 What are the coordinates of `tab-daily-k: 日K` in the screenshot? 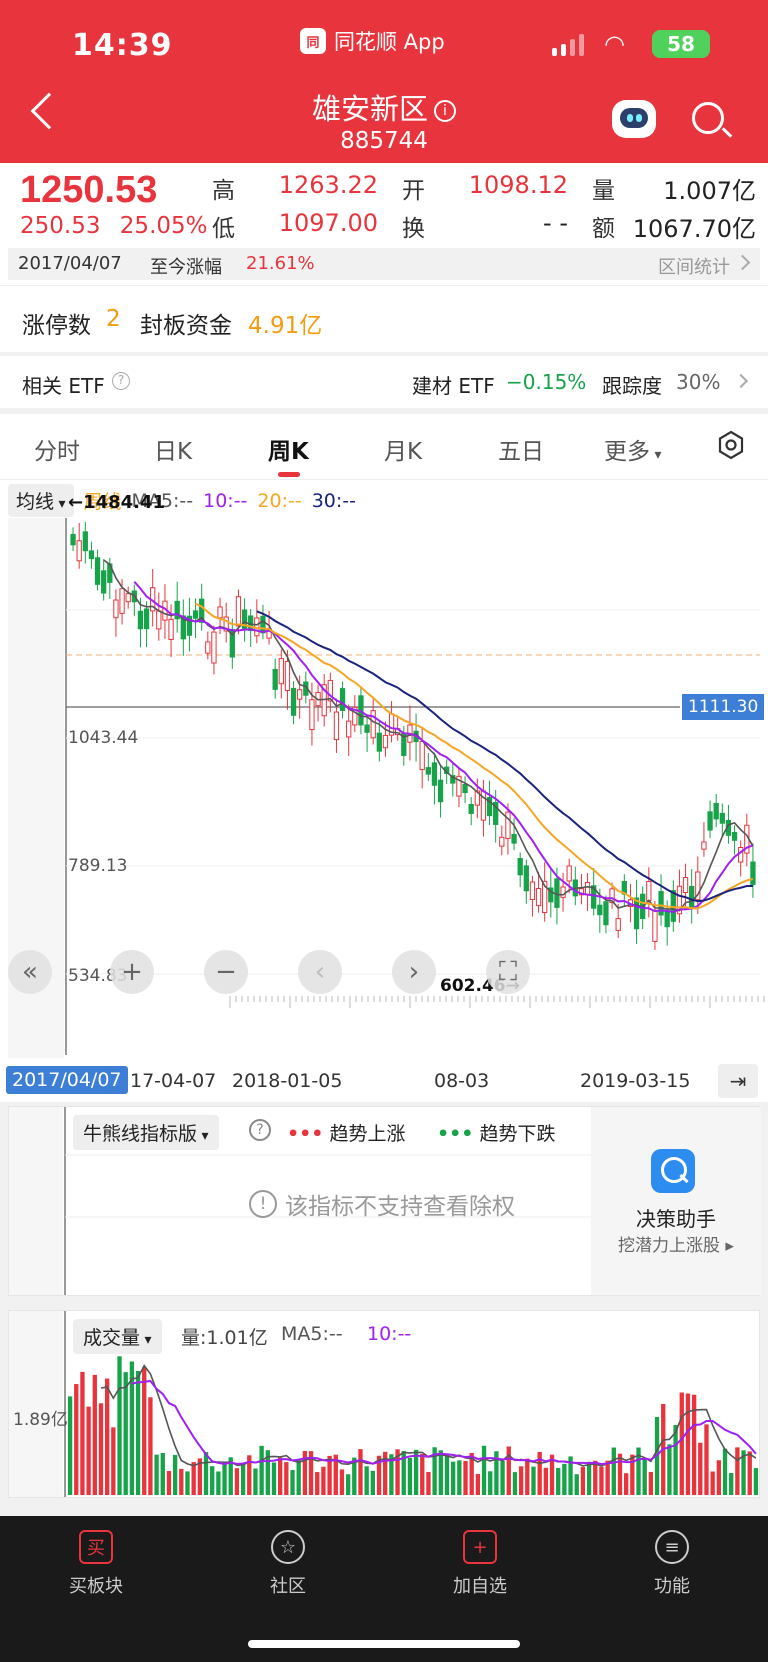 It's located at (173, 449).